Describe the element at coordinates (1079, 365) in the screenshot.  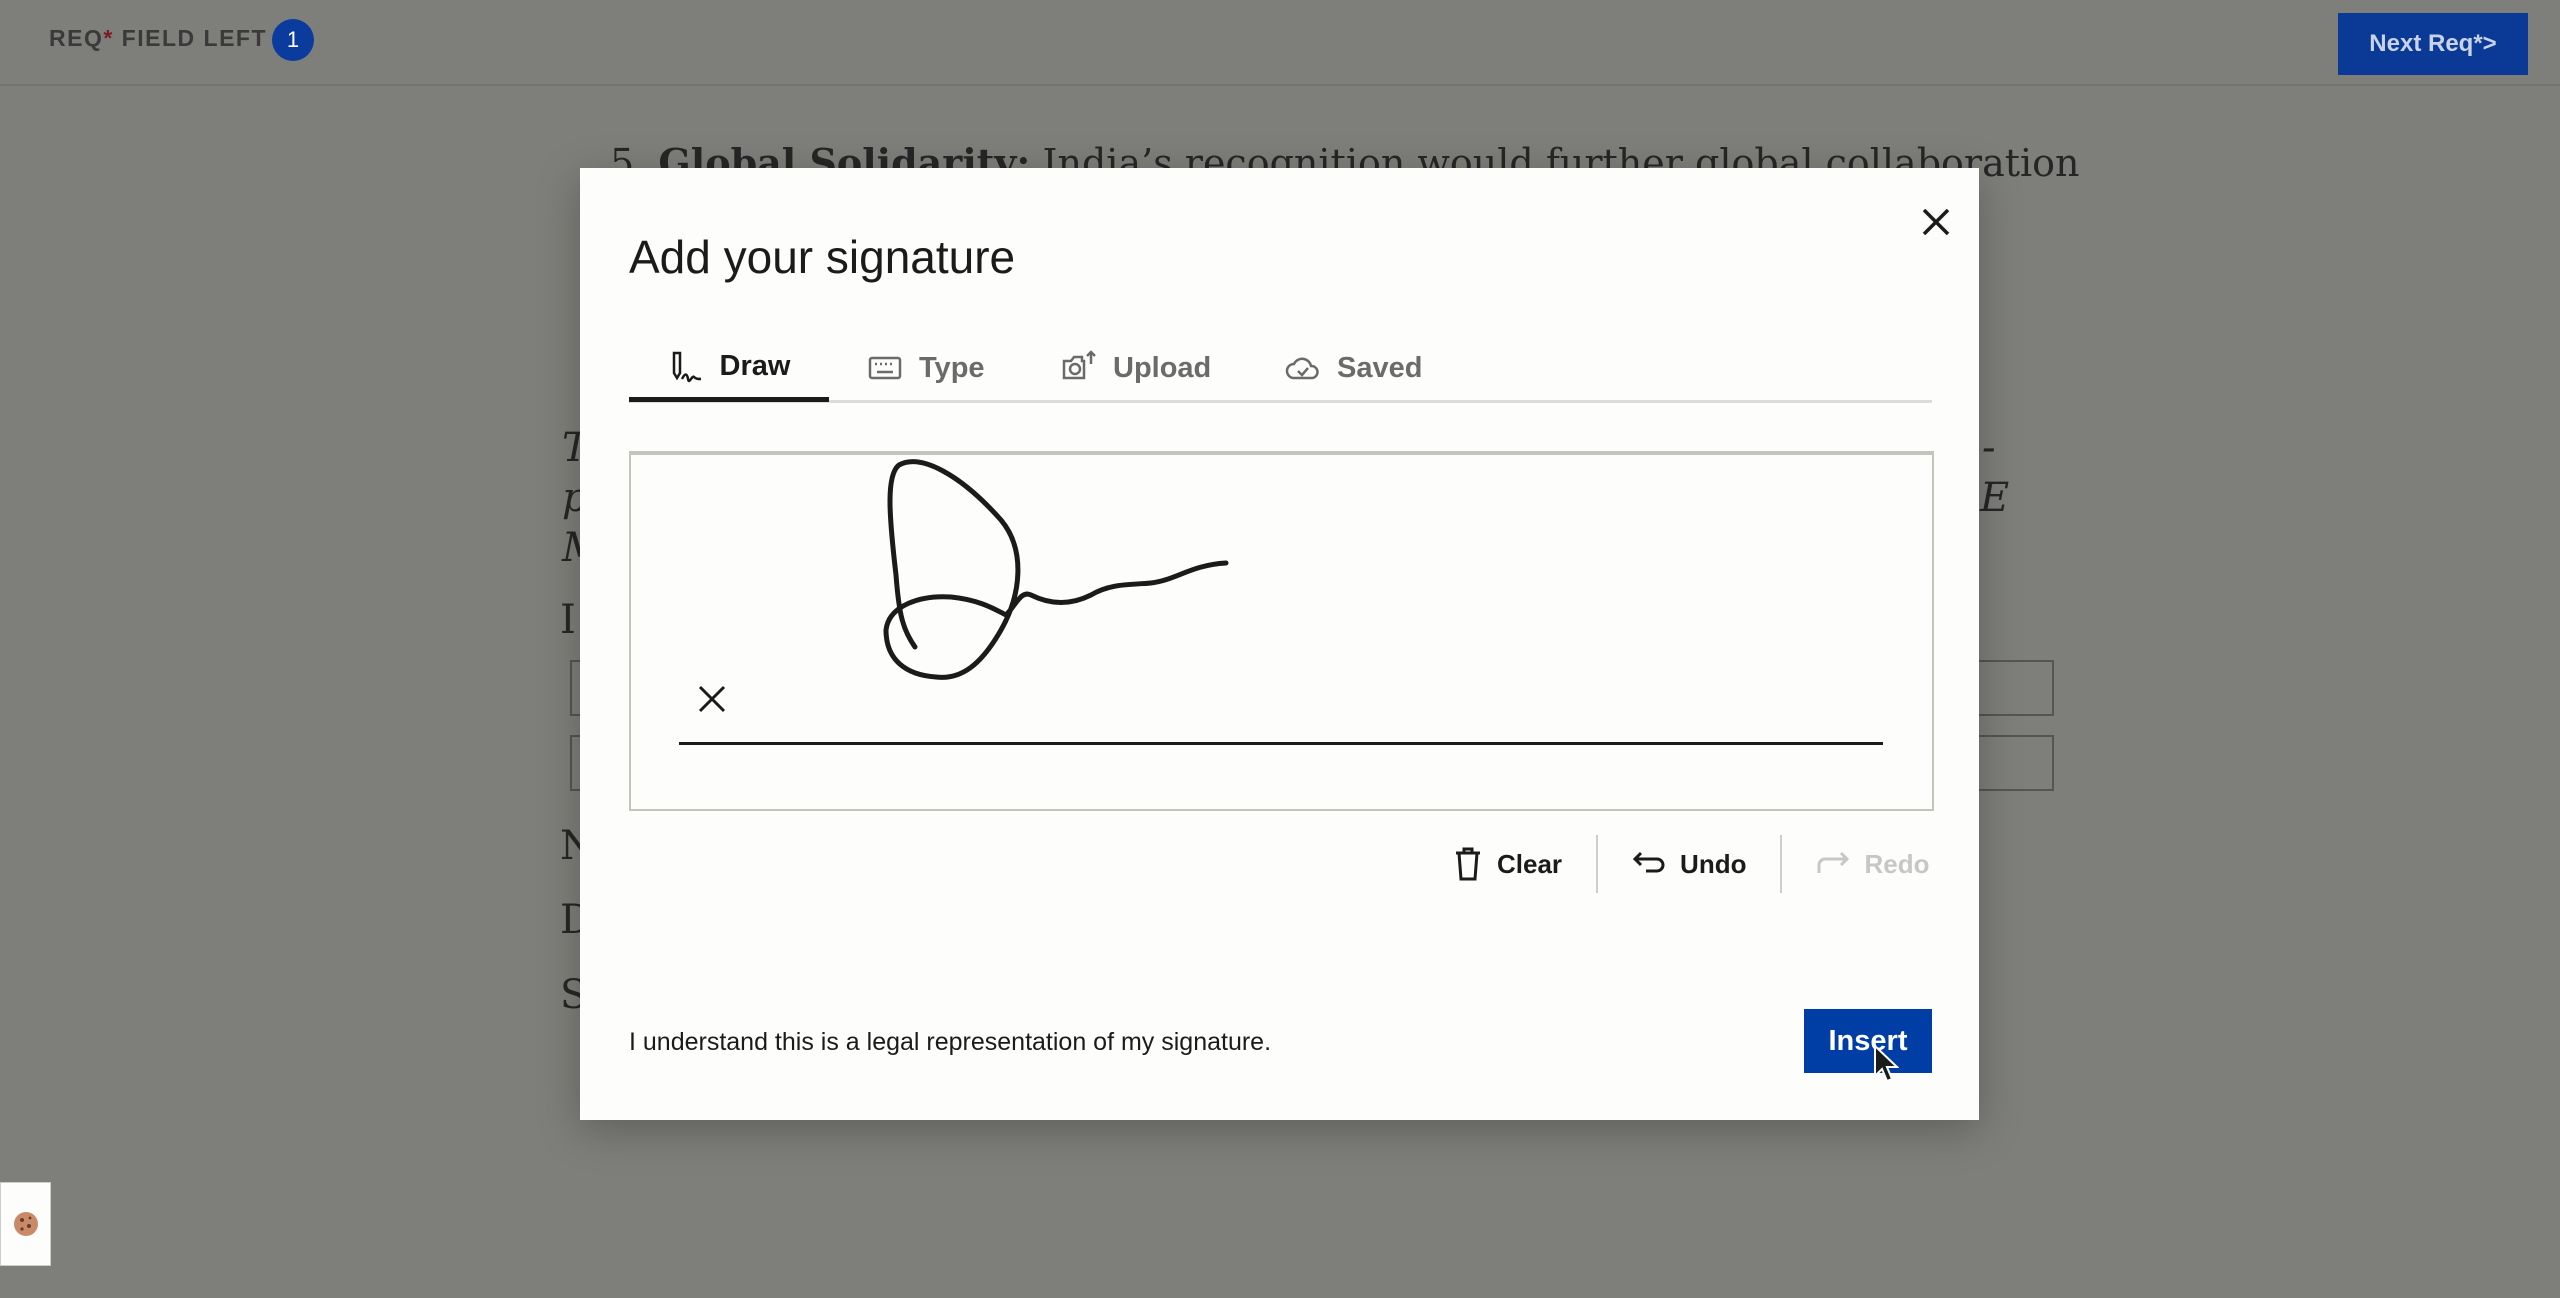
I see `camera-upload-icon` at that location.